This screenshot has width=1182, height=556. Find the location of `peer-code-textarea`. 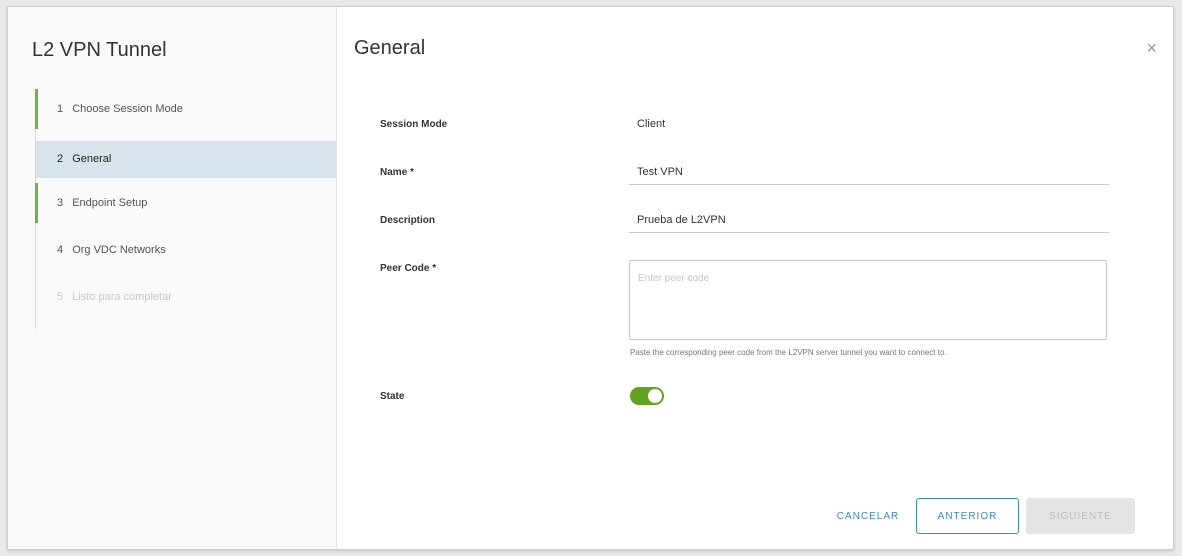

peer-code-textarea is located at coordinates (868, 300).